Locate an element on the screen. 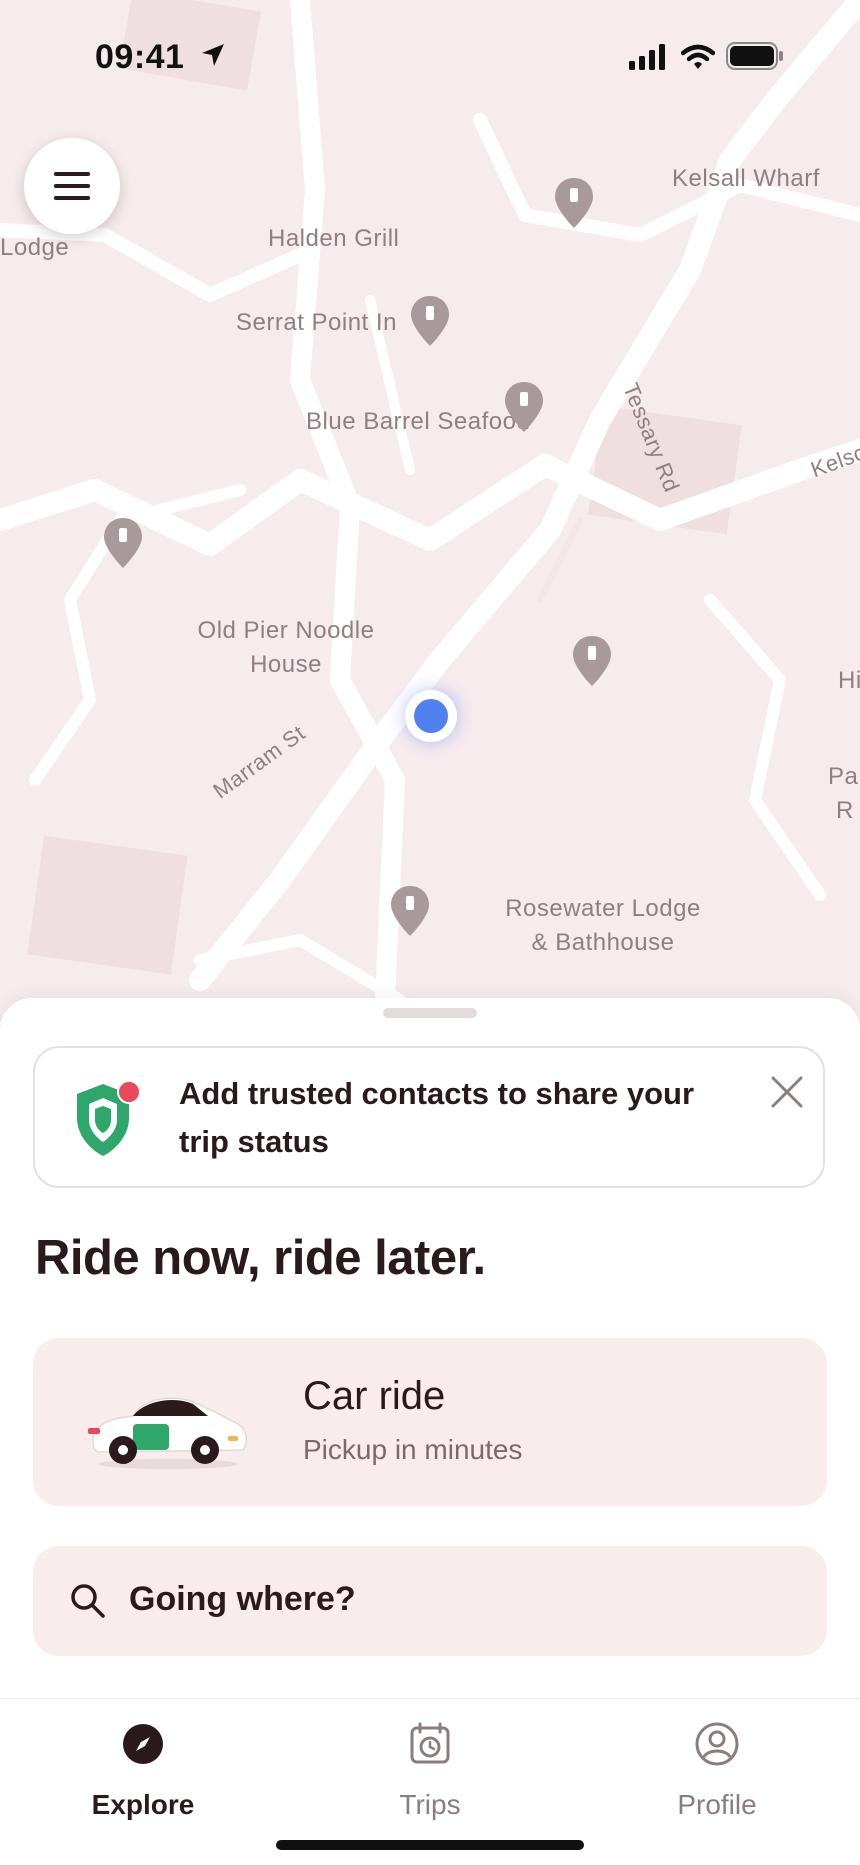 This screenshot has height=1865, width=860. map-label-r: R is located at coordinates (845, 810).